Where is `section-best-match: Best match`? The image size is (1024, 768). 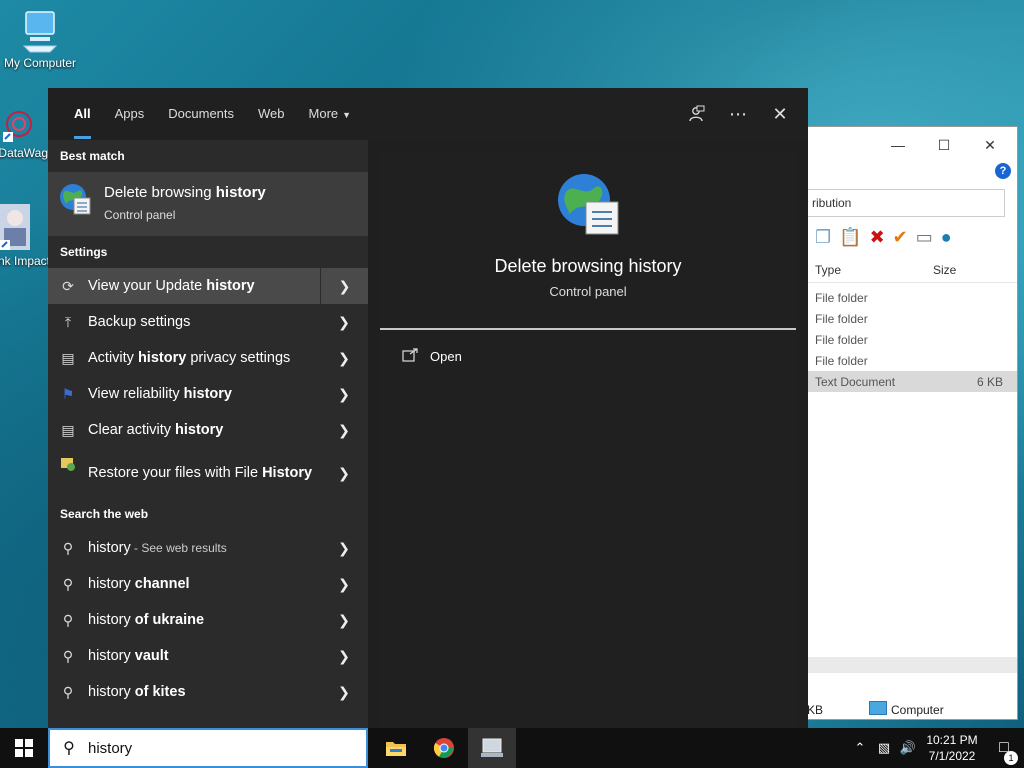 section-best-match: Best match is located at coordinates (92, 156).